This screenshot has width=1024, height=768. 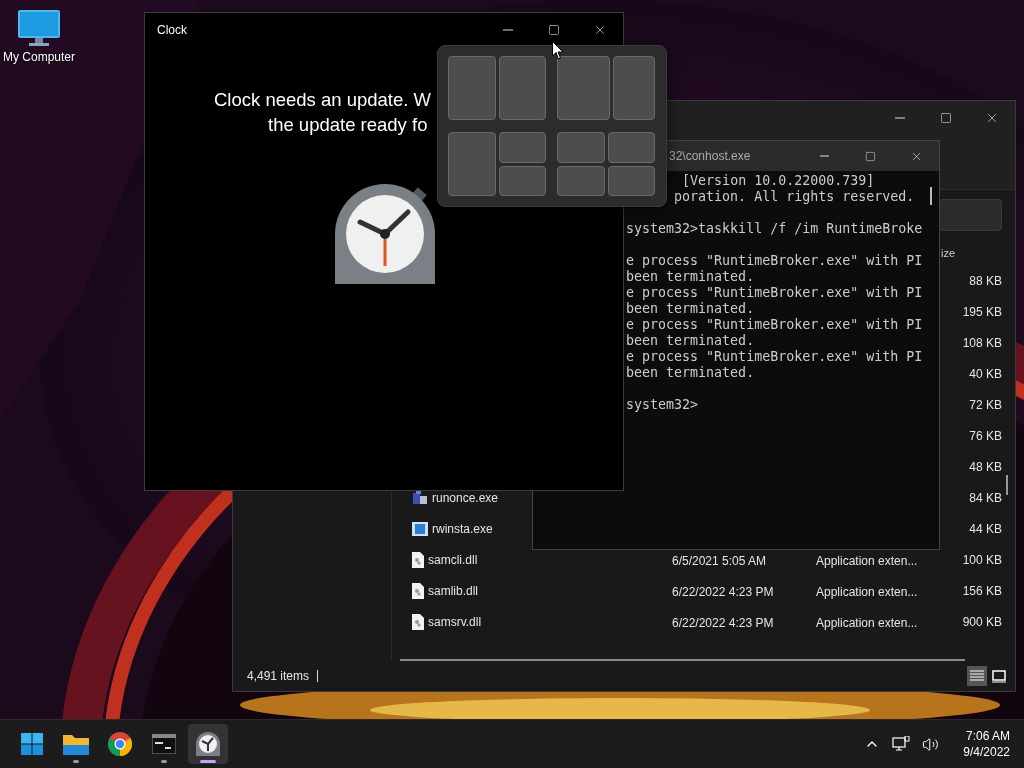 I want to click on item-count: 4,491 items, so click(x=278, y=676).